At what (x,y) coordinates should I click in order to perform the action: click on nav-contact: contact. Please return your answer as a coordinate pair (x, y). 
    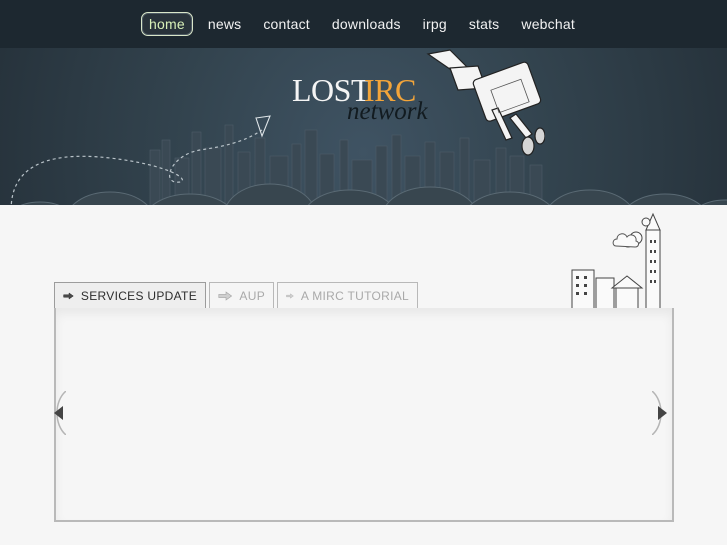
    Looking at the image, I should click on (286, 24).